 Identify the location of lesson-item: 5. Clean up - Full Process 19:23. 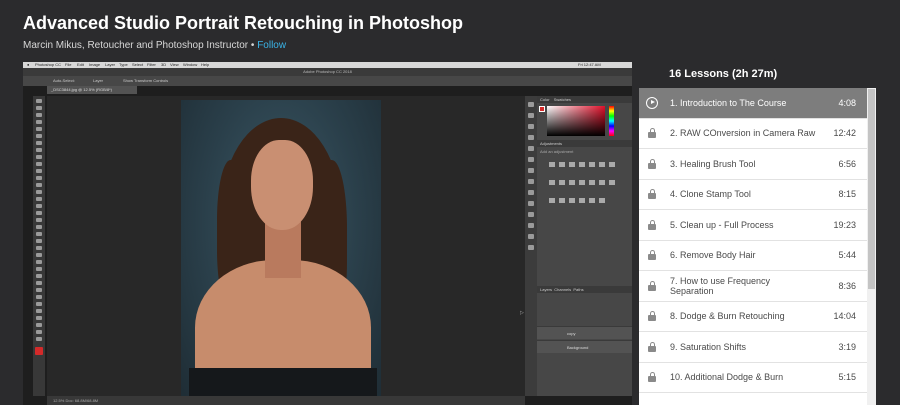
(753, 225).